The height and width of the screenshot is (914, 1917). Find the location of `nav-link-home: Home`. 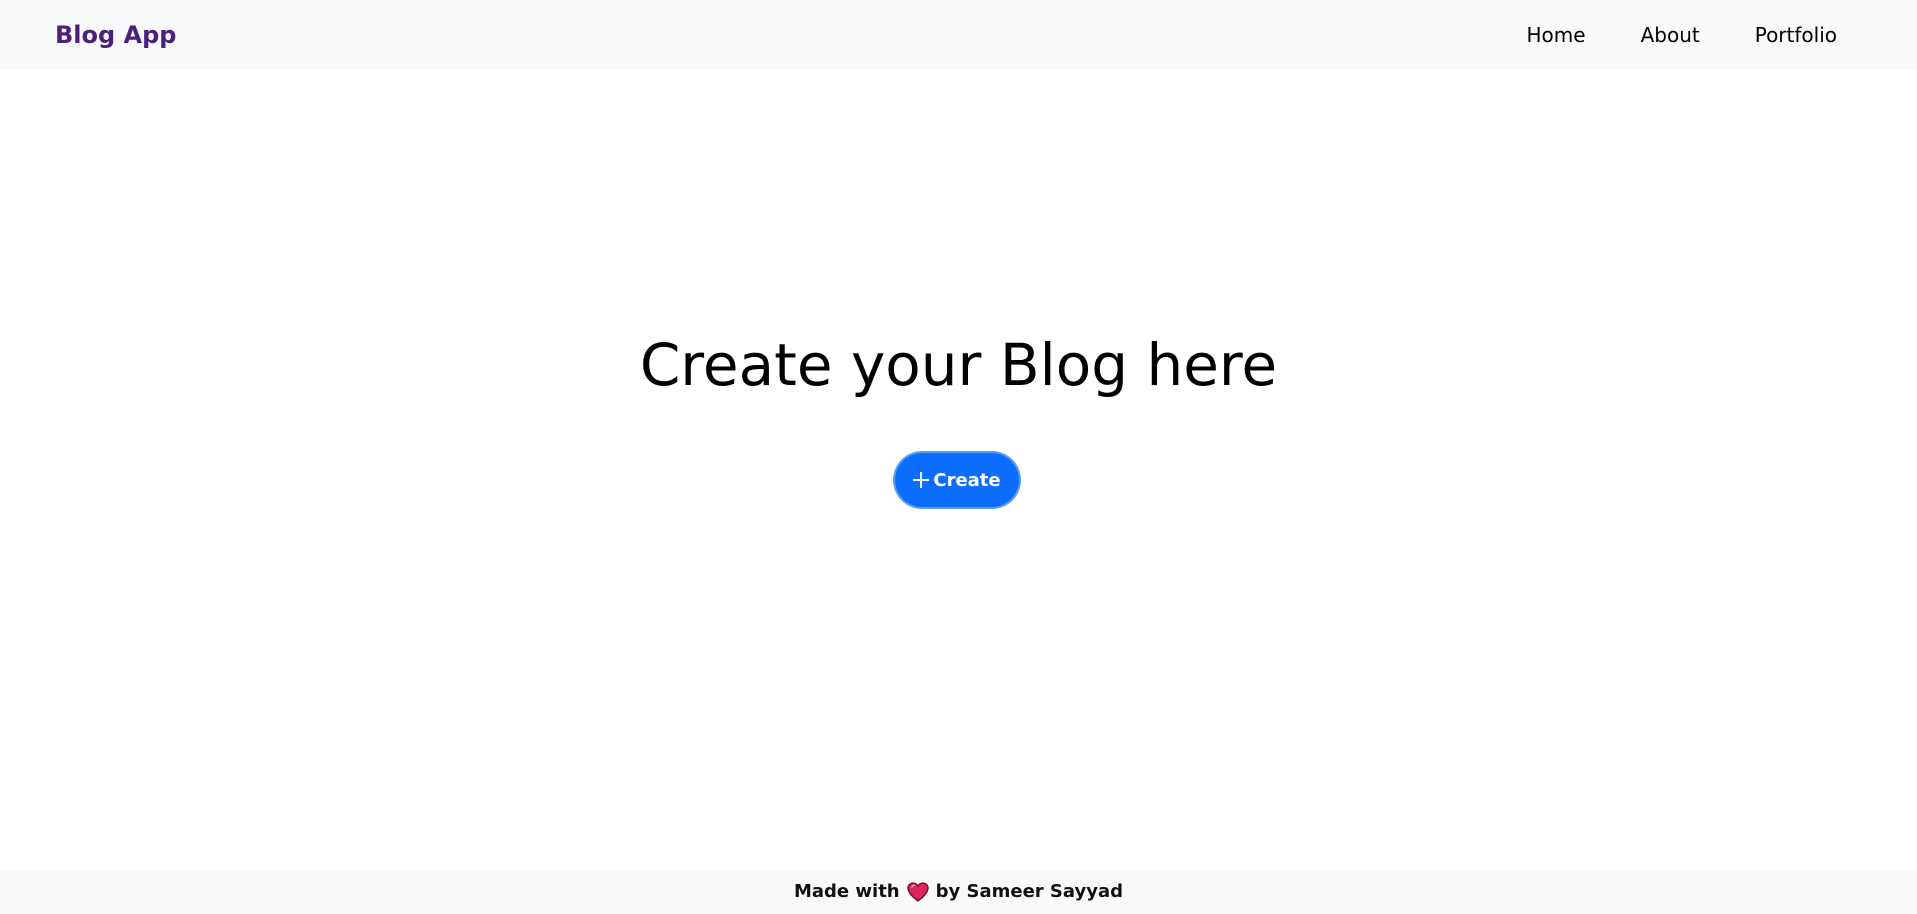

nav-link-home: Home is located at coordinates (1556, 35).